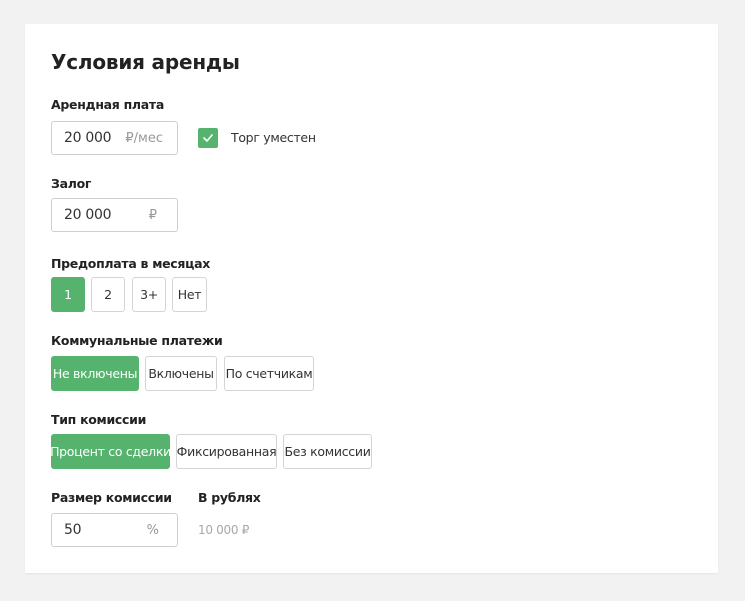 This screenshot has width=745, height=601. Describe the element at coordinates (95, 373) in the screenshot. I see `utilities-option-not-included: Не включены` at that location.